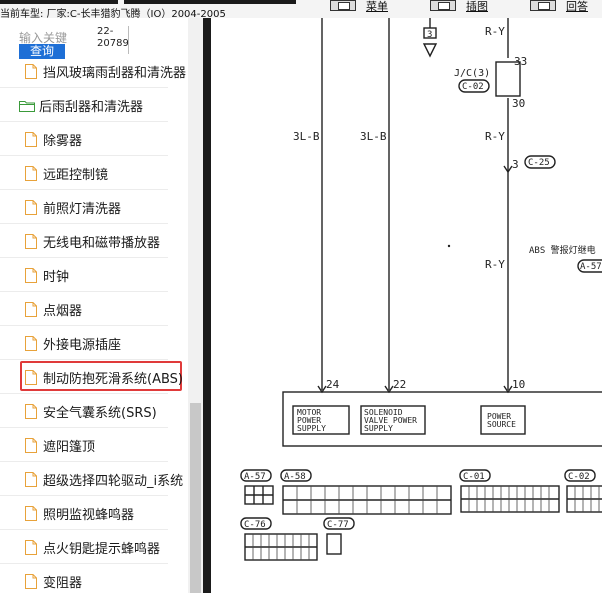 The height and width of the screenshot is (593, 602). What do you see at coordinates (577, 6) in the screenshot?
I see `answer-button-label: 回答` at bounding box center [577, 6].